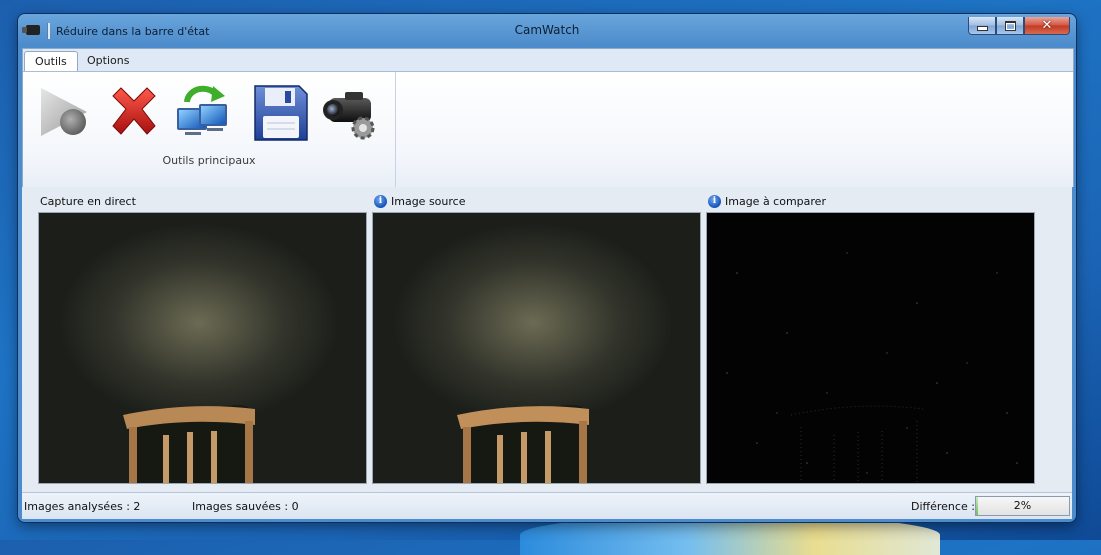  I want to click on pane-label-source: i Image source, so click(419, 201).